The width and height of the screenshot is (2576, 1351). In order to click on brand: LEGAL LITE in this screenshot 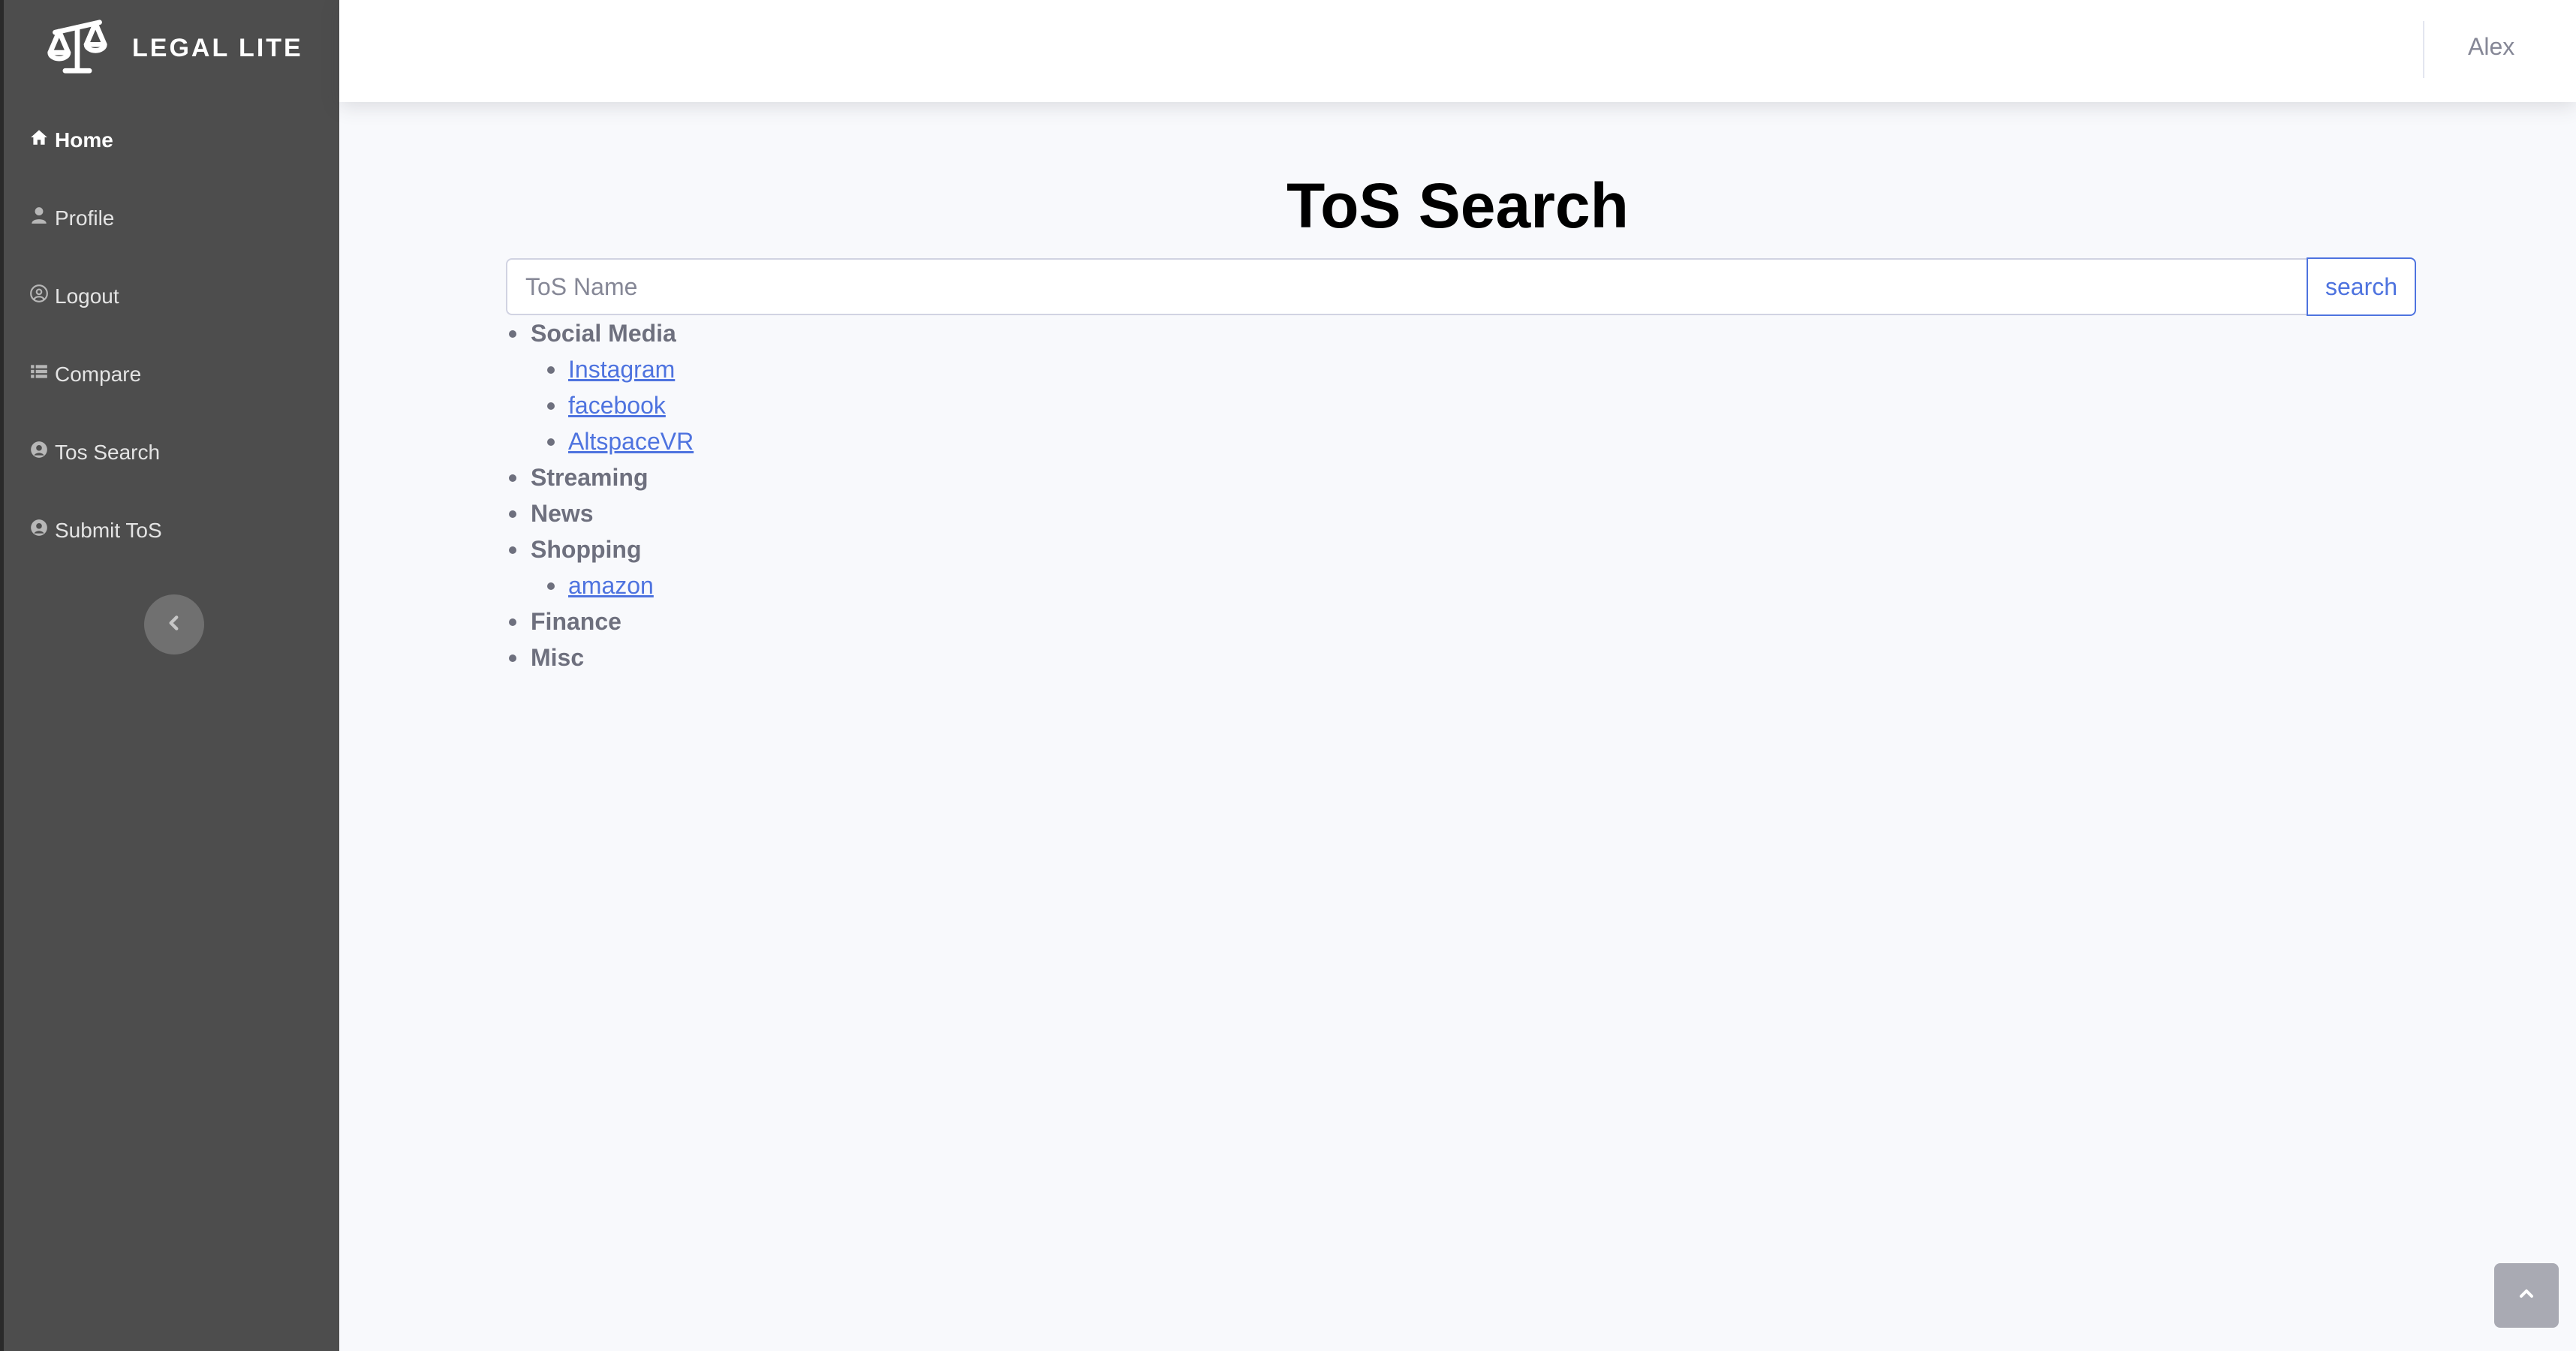, I will do `click(174, 48)`.